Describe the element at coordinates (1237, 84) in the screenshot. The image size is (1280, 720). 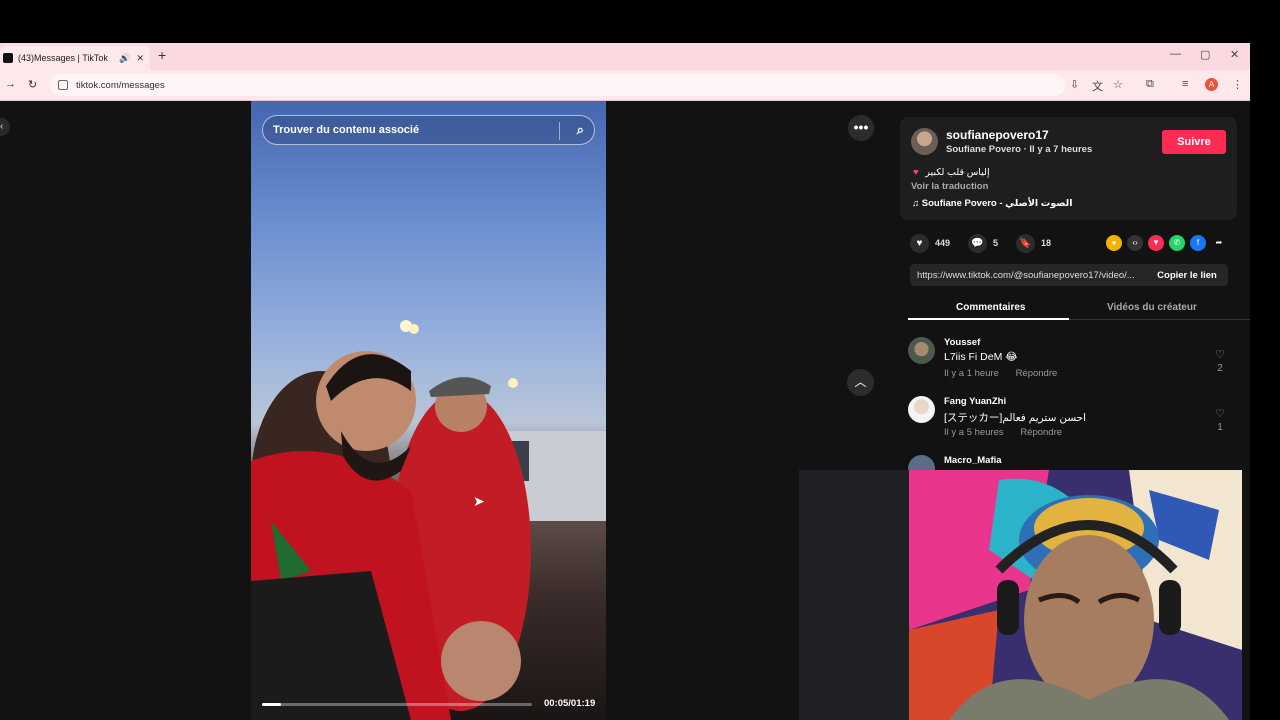
I see `browser-menu-icon: ⋮` at that location.